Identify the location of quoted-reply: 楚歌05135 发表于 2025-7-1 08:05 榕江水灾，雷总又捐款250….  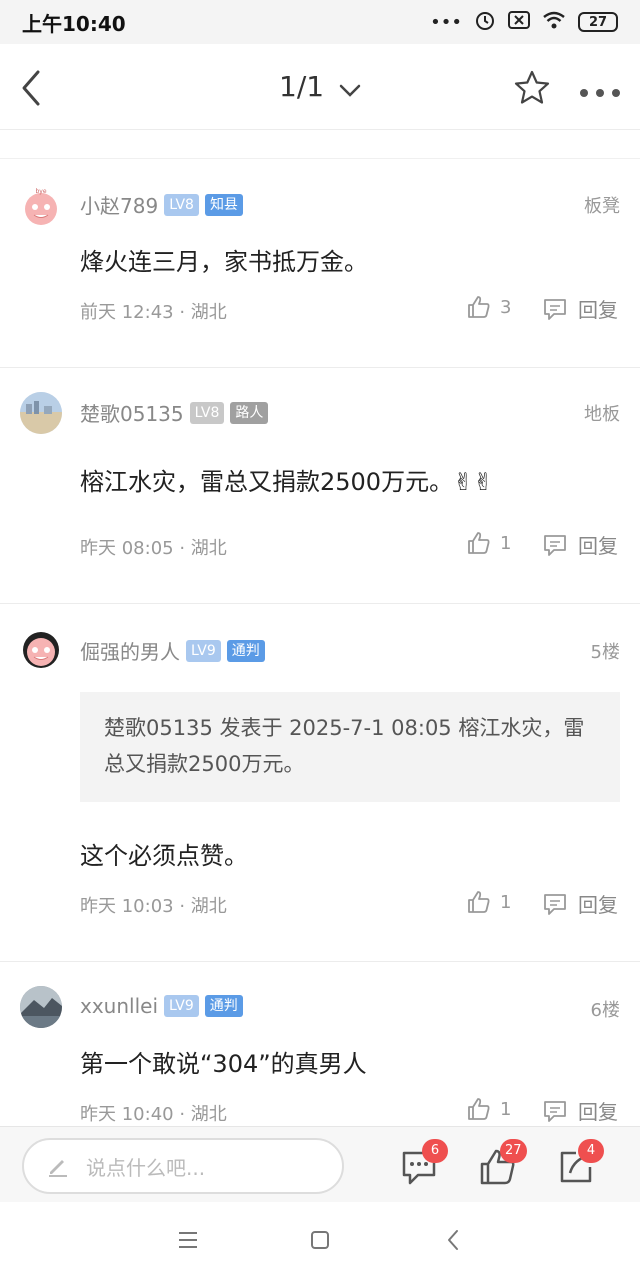
(350, 747).